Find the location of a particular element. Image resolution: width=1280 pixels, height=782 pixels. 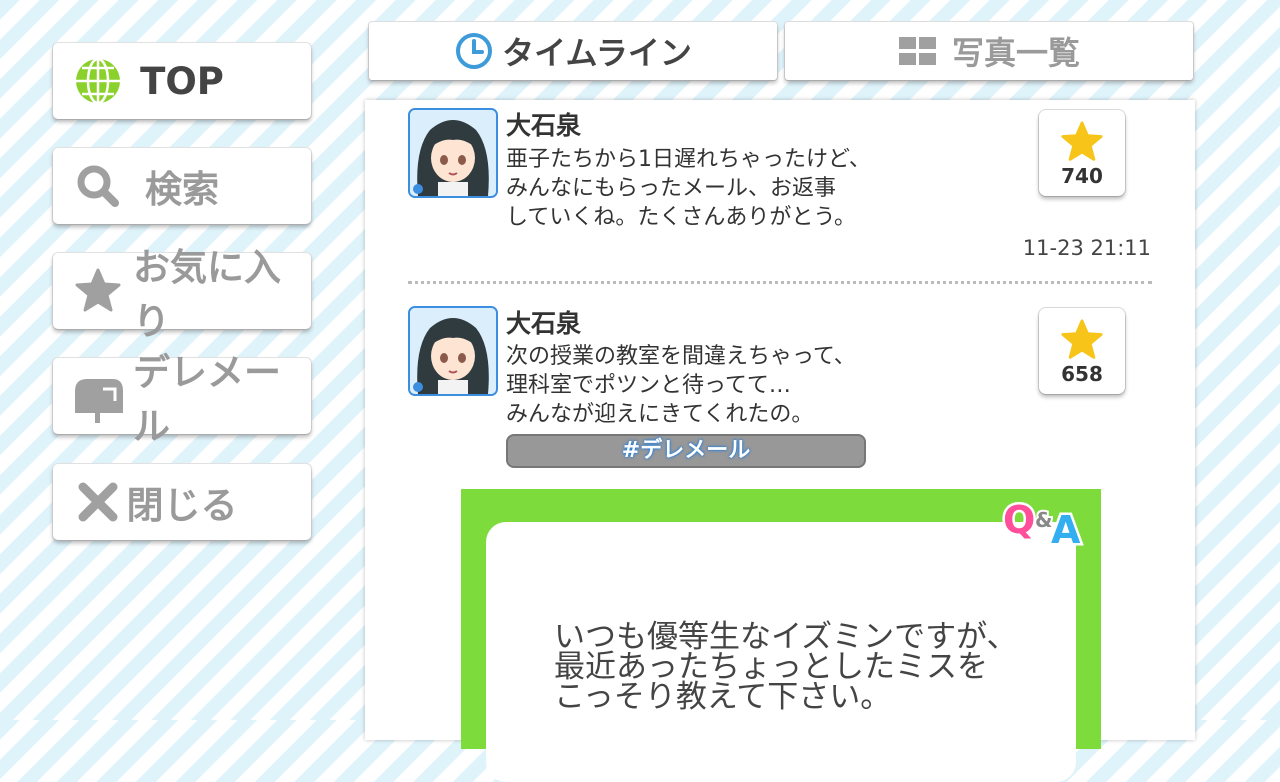

sidebar-item-search: 検索 is located at coordinates (182, 186).